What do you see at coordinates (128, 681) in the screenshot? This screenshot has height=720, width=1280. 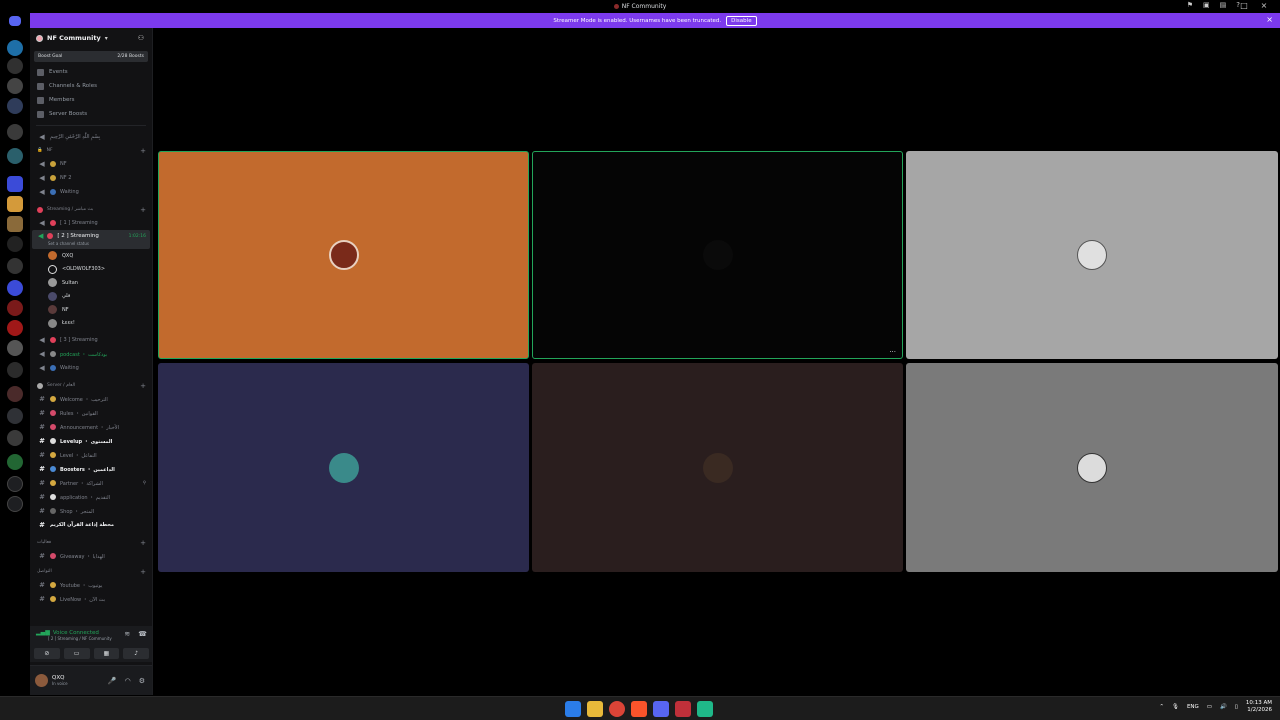 I see `headphones-icon: ◠` at bounding box center [128, 681].